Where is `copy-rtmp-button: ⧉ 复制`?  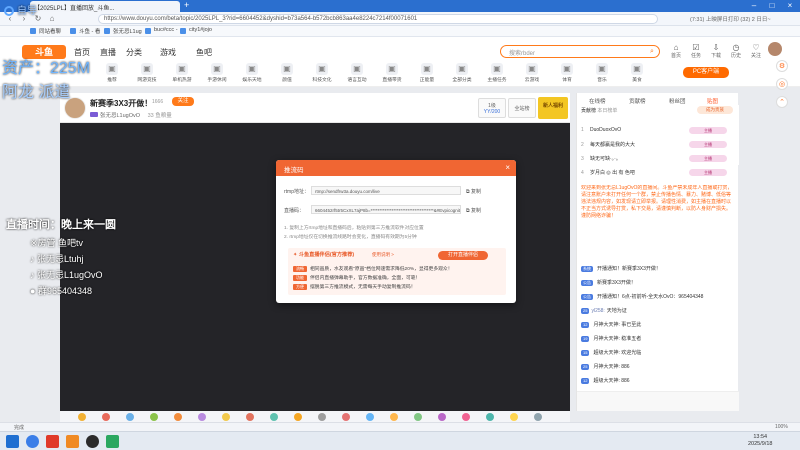
copy-rtmp-button: ⧉ 复制 is located at coordinates (473, 191).